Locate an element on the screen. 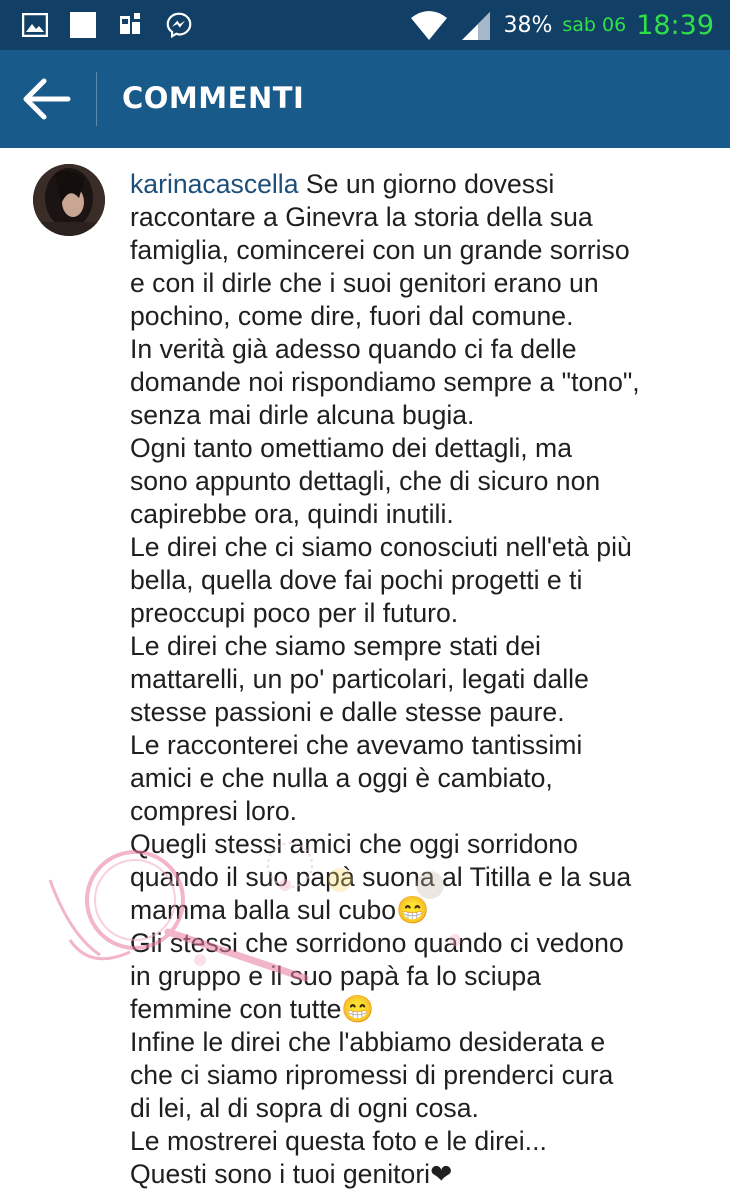 The width and height of the screenshot is (730, 1200). comment-first-line: karinacascella Se un giorno dovessi is located at coordinates (420, 184).